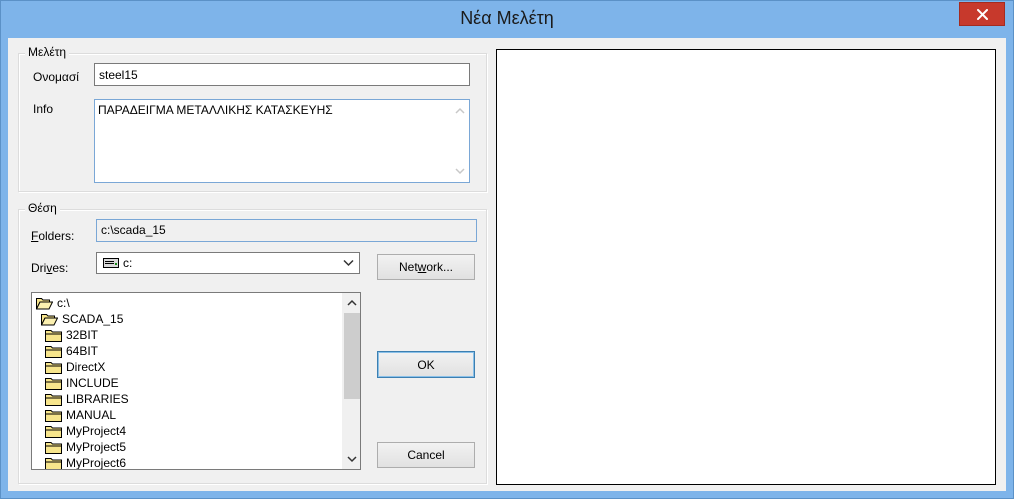 The width and height of the screenshot is (1014, 499). I want to click on close-button, so click(982, 14).